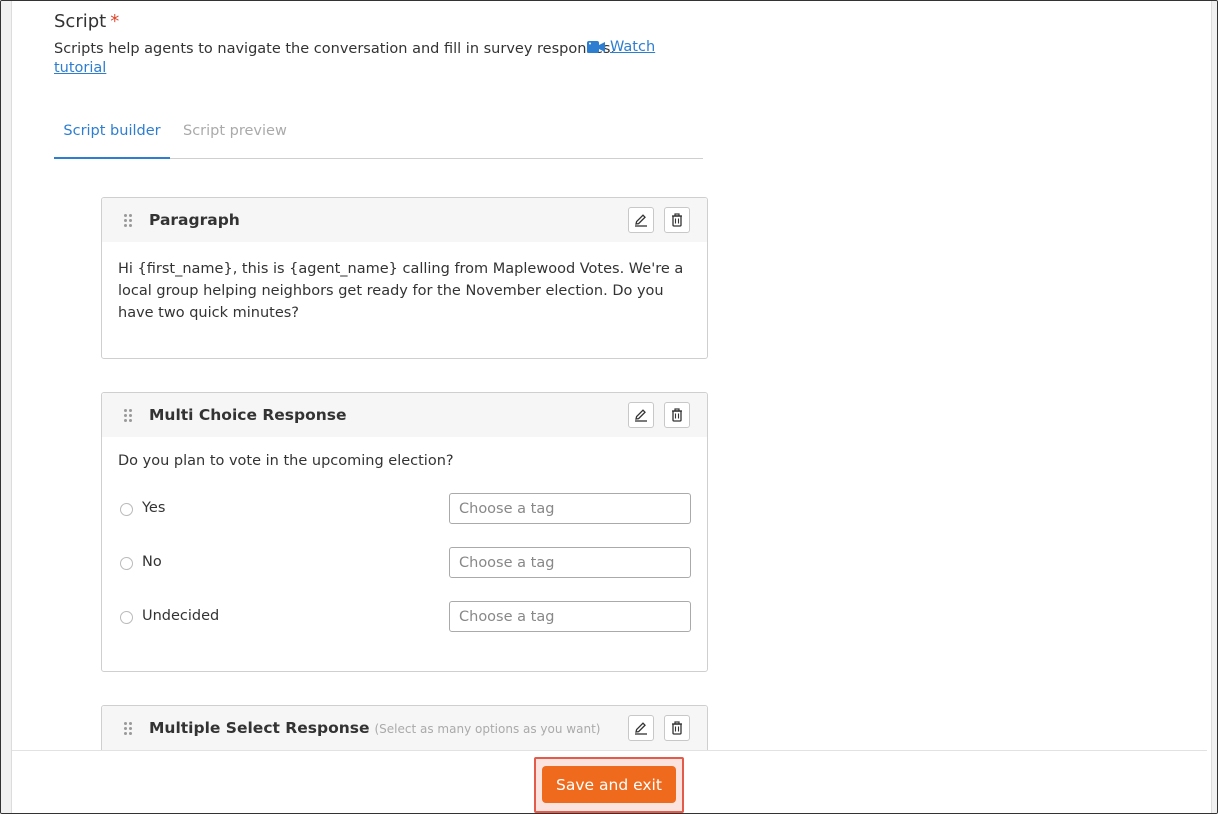 The image size is (1218, 814). What do you see at coordinates (154, 508) in the screenshot?
I see `option-label-yes: Yes` at bounding box center [154, 508].